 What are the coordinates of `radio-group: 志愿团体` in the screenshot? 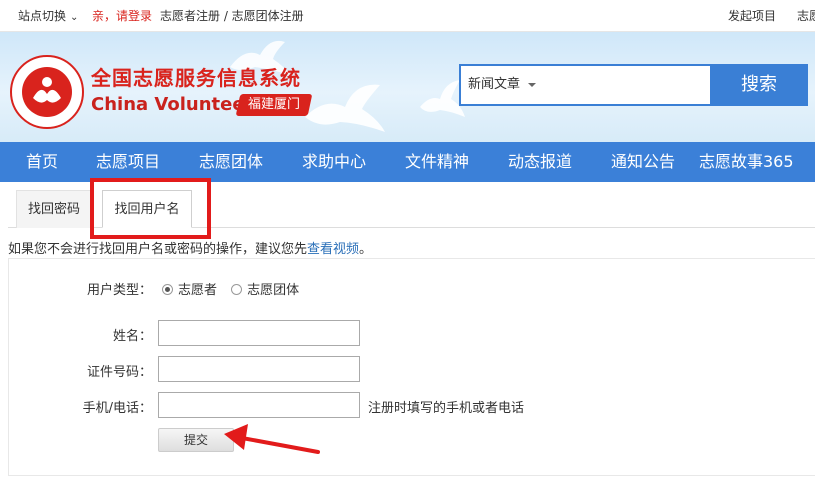 It's located at (265, 290).